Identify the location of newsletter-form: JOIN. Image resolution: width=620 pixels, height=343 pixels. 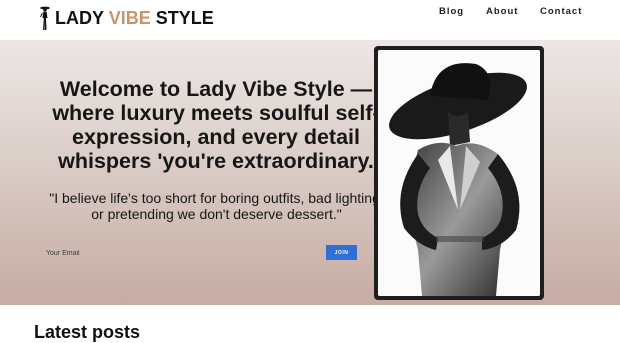
(202, 253).